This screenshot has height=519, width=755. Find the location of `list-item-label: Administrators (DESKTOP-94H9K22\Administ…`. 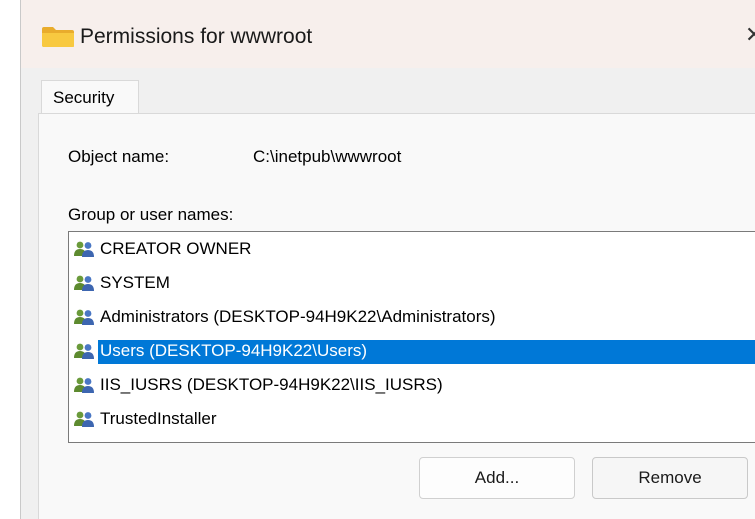

list-item-label: Administrators (DESKTOP-94H9K22\Administ… is located at coordinates (298, 316).